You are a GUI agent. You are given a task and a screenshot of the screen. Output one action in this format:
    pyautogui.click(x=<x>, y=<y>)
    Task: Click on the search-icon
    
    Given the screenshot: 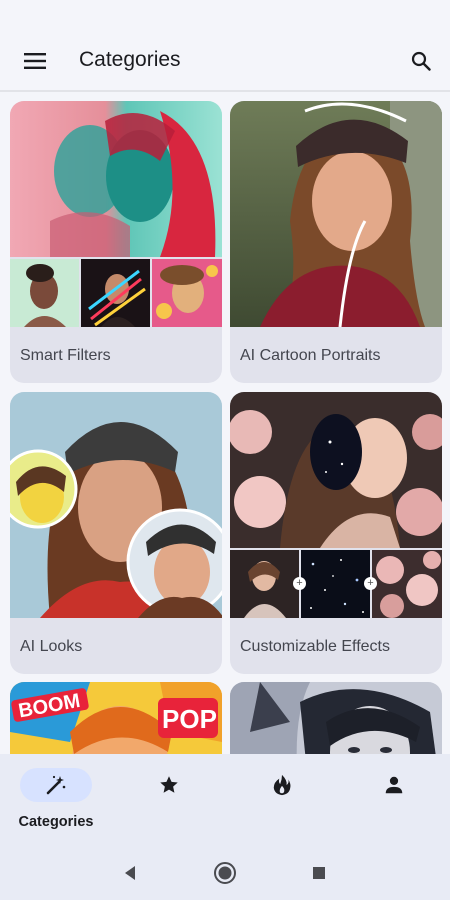 What is the action you would take?
    pyautogui.click(x=421, y=61)
    